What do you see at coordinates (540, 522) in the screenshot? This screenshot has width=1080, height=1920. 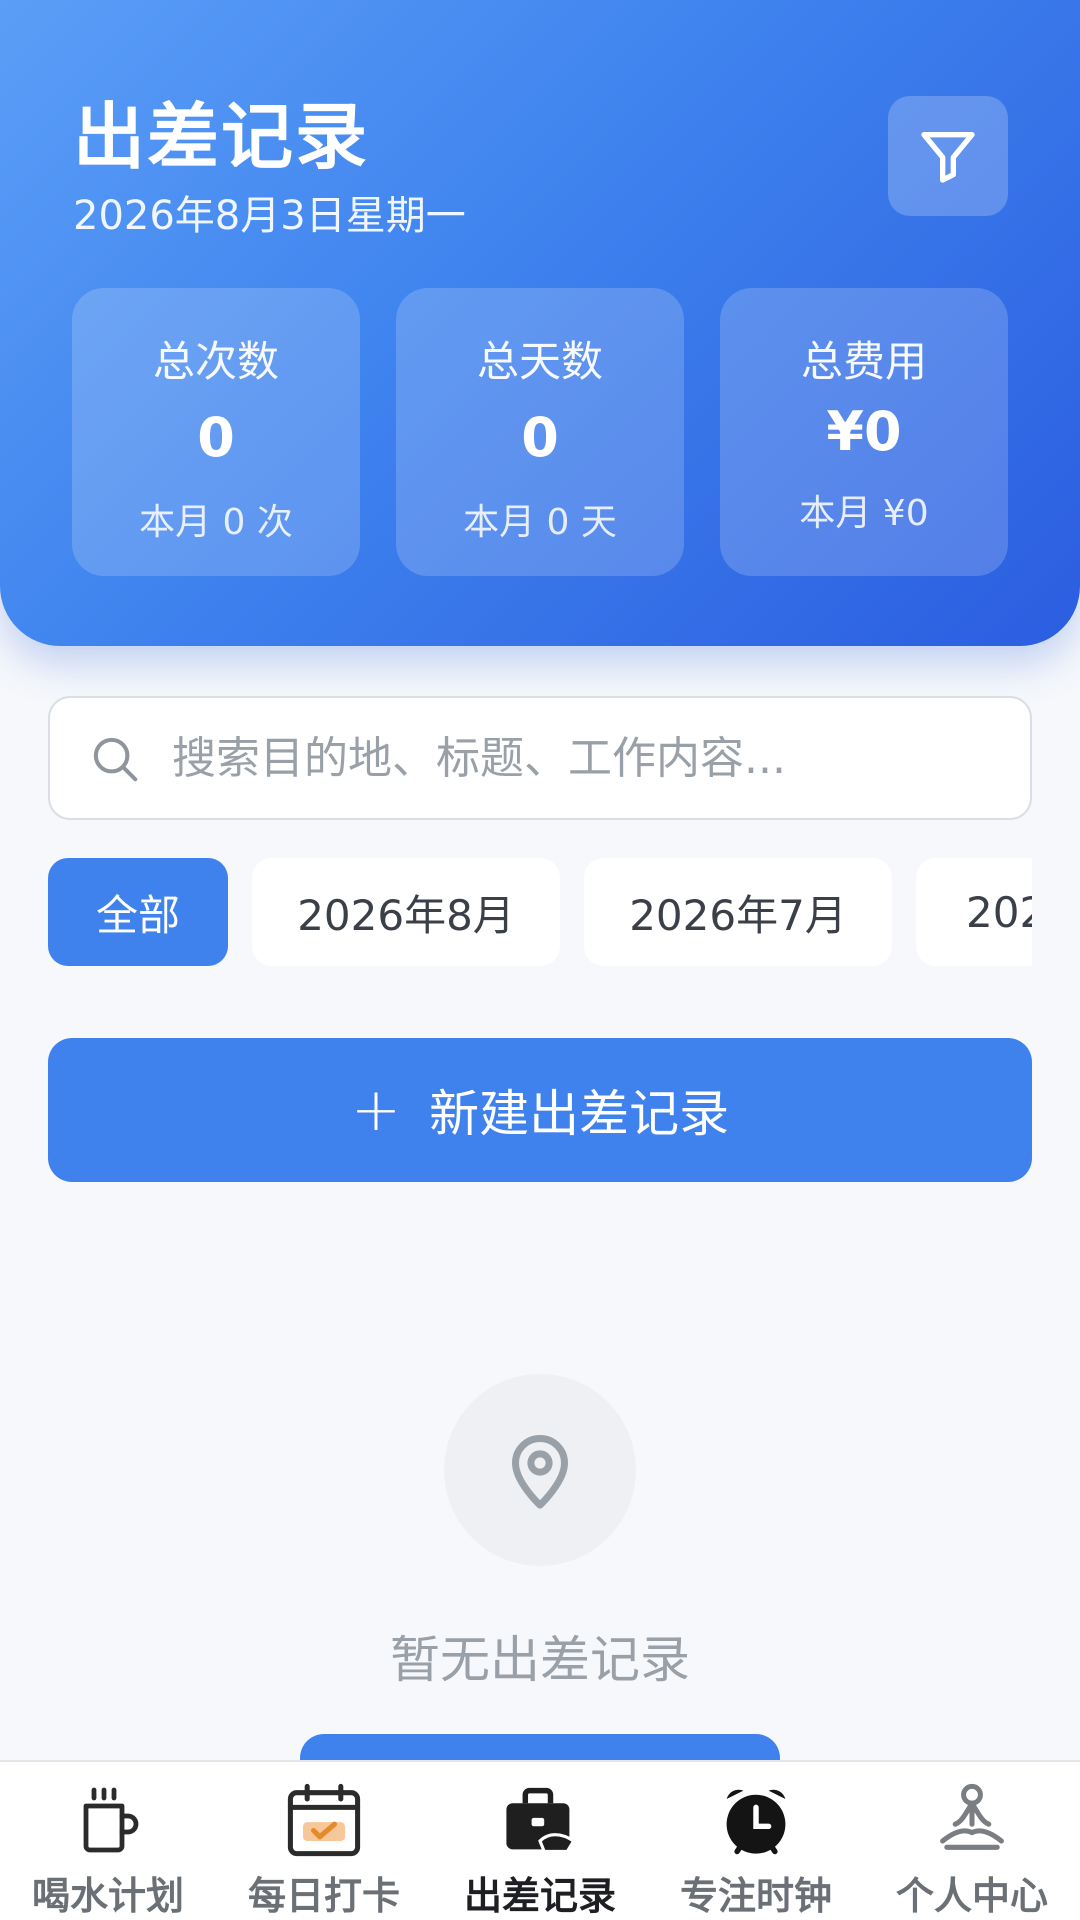 I see `stat-sub: 本月 0 天` at bounding box center [540, 522].